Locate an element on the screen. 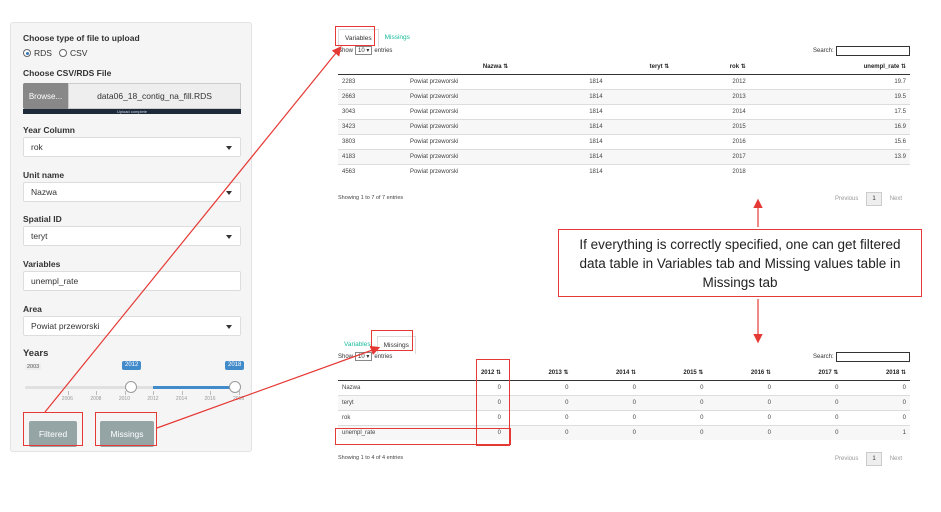 The height and width of the screenshot is (512, 941). area-label: Area is located at coordinates (32, 309).